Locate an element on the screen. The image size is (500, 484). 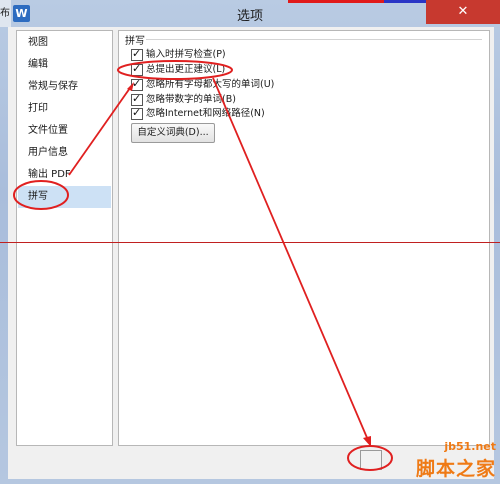
watermark: jb51.net 脚本之家 is located at coordinates (439, 461).